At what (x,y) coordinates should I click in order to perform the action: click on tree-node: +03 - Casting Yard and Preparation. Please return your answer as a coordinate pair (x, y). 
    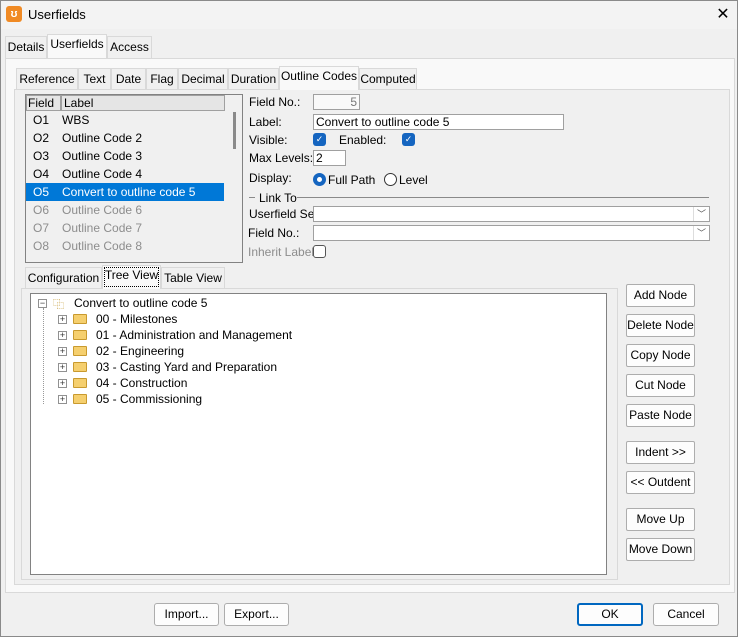
    Looking at the image, I should click on (231, 367).